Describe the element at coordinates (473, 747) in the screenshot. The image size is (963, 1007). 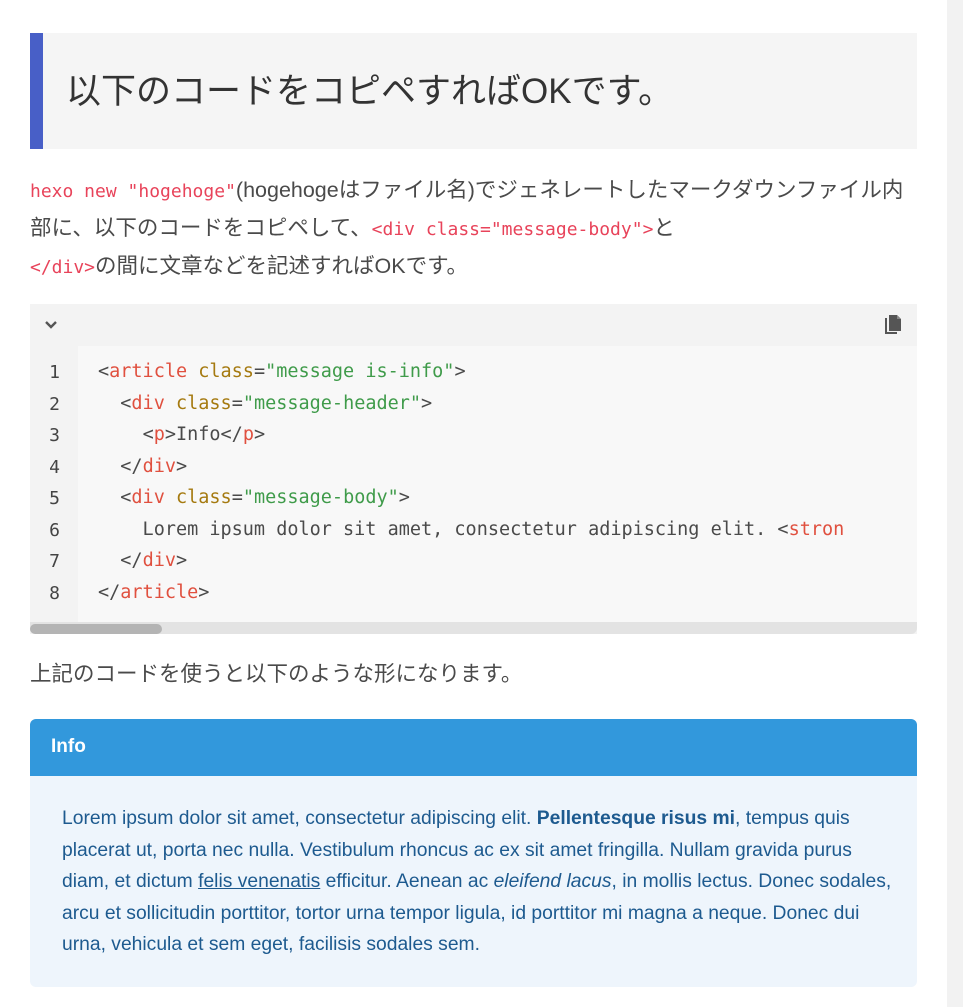
I see `message-header: Info` at that location.